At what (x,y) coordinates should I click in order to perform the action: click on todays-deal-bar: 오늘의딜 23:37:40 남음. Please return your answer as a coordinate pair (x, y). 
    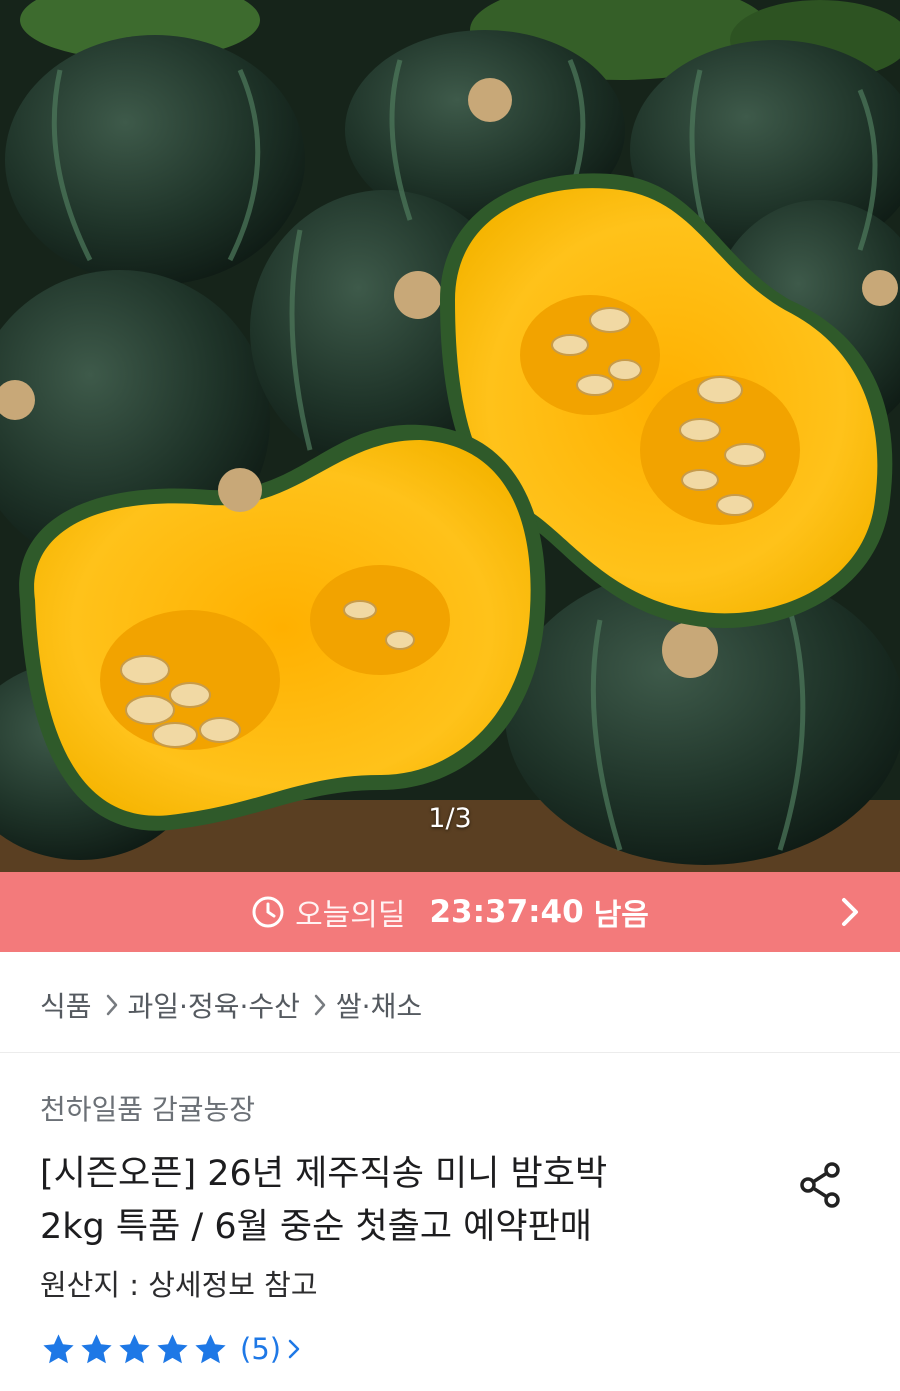
    Looking at the image, I should click on (450, 912).